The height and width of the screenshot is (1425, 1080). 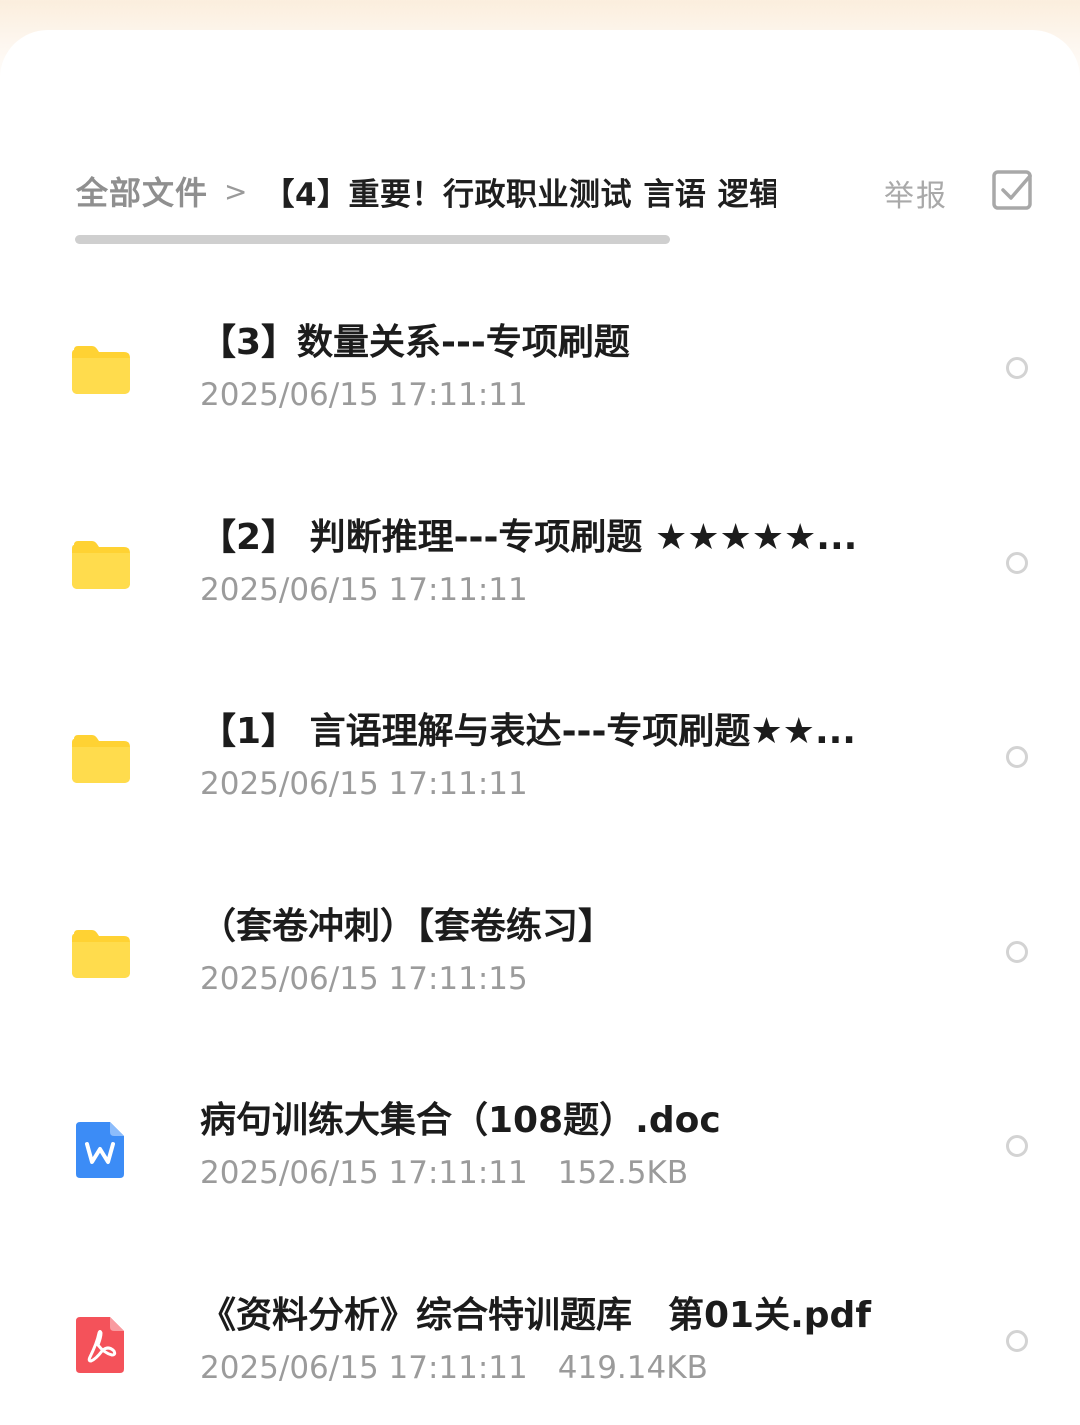 I want to click on breadcrumb-current-folder: 【4】重要！行政职业测试 言语 逻辑, so click(x=519, y=194).